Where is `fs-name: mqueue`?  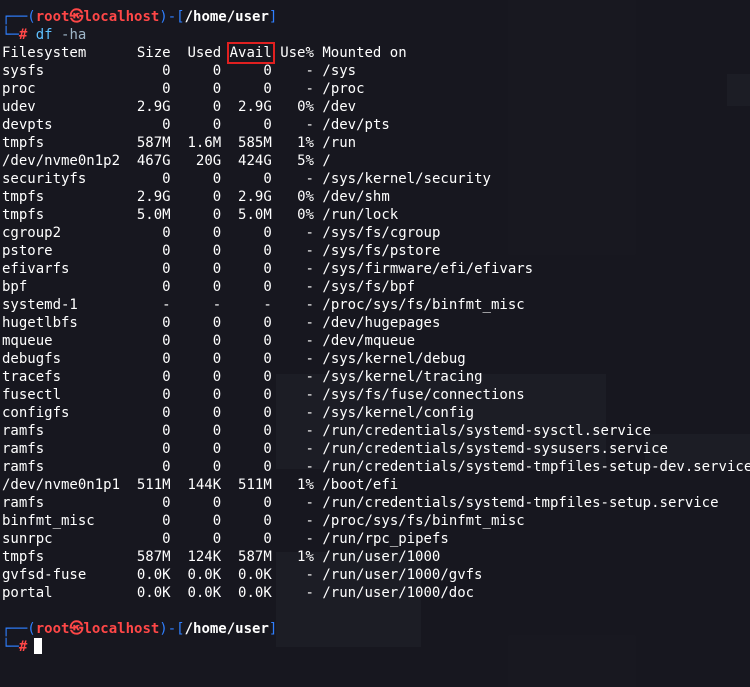
fs-name: mqueue is located at coordinates (27, 341).